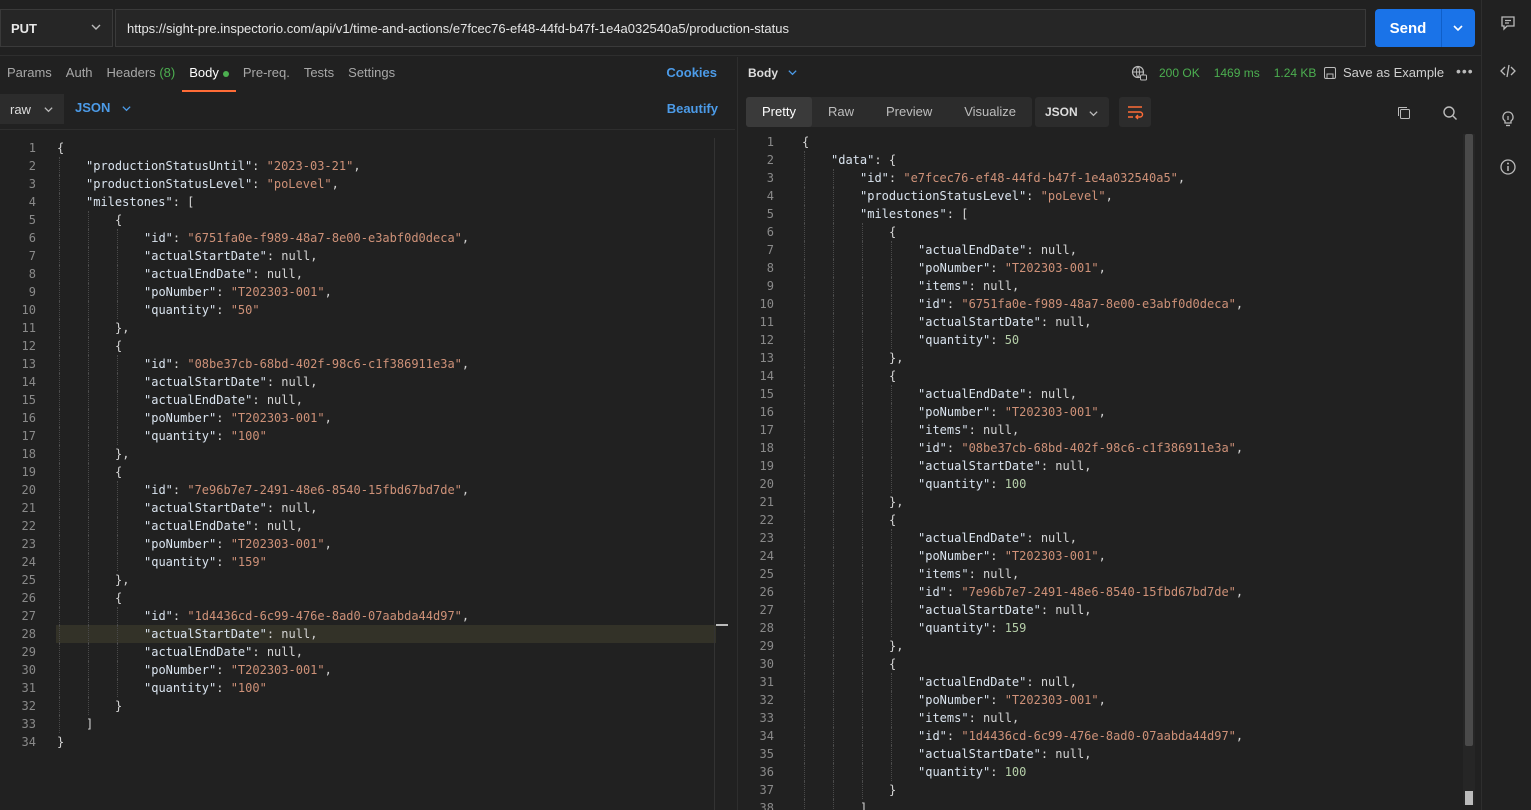 The image size is (1531, 810). What do you see at coordinates (1508, 71) in the screenshot?
I see `code-icon` at bounding box center [1508, 71].